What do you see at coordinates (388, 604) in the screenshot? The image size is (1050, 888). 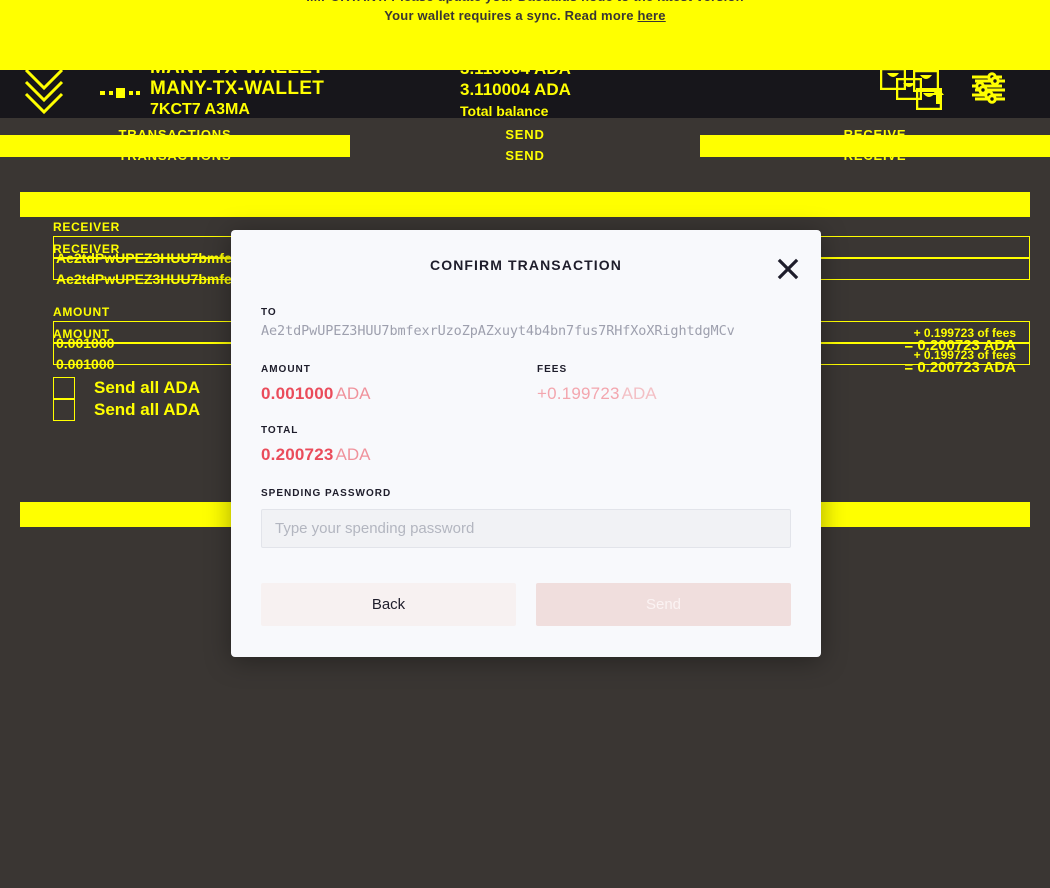 I see `back-button: Back` at bounding box center [388, 604].